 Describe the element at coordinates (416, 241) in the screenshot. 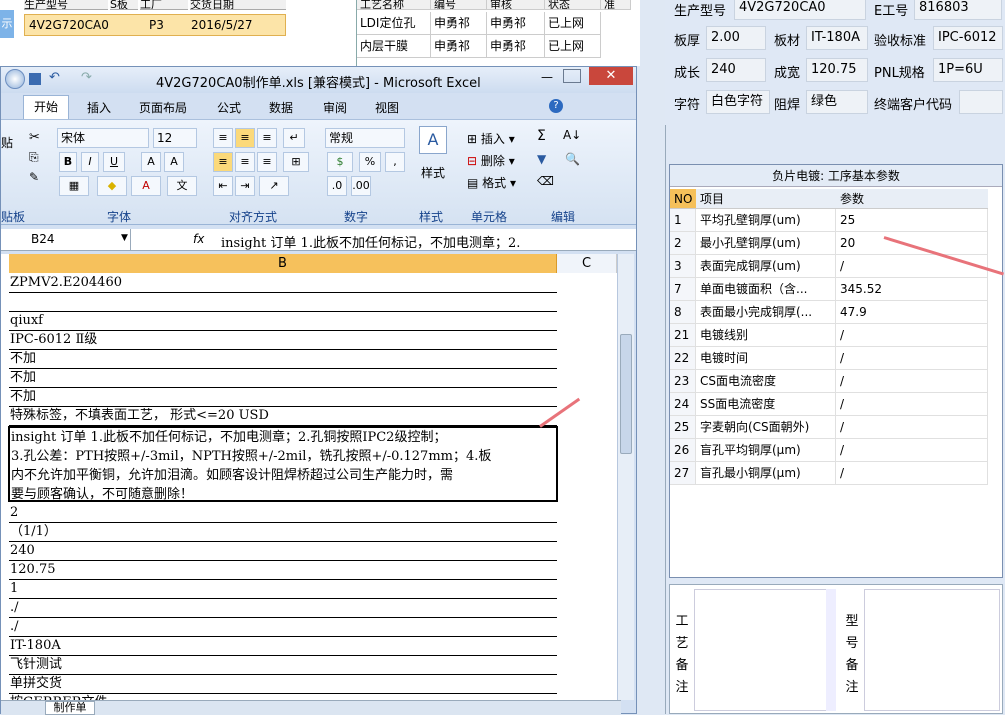

I see `formula-input: insight 订单 1.此板不加任何标记，不加电测章；2.` at that location.